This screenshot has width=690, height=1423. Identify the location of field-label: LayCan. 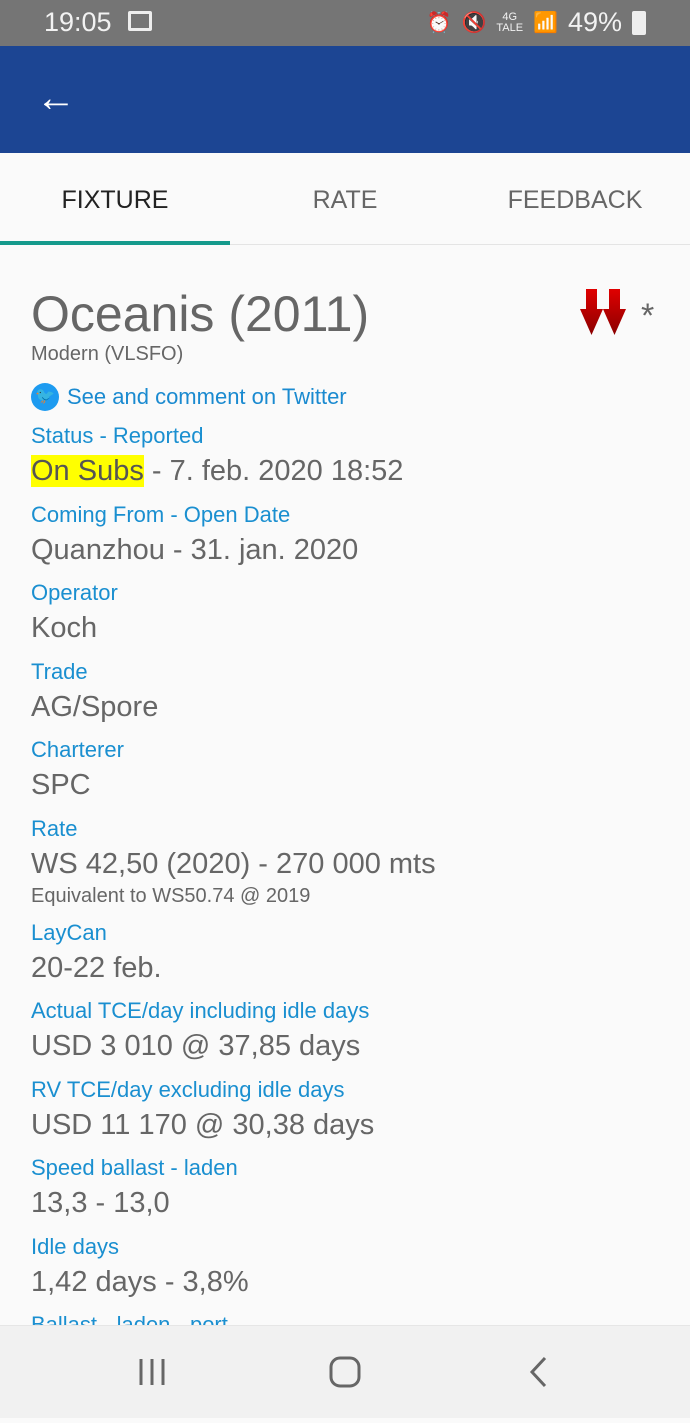
(69, 932).